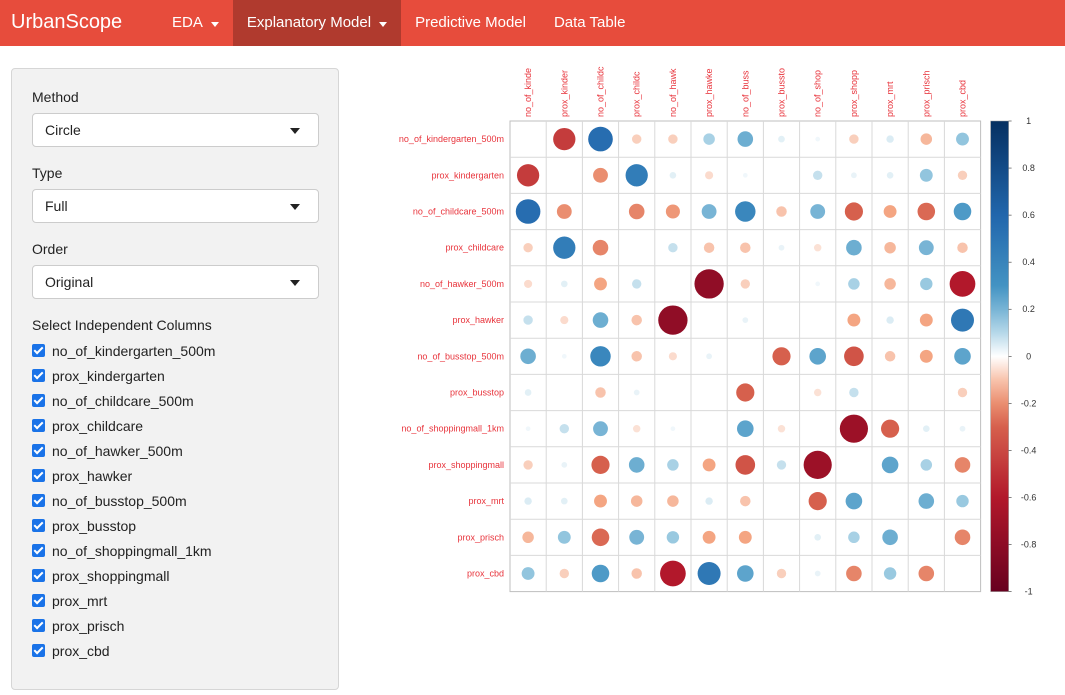  I want to click on colorbar-tick-label: 0.8, so click(1028, 168).